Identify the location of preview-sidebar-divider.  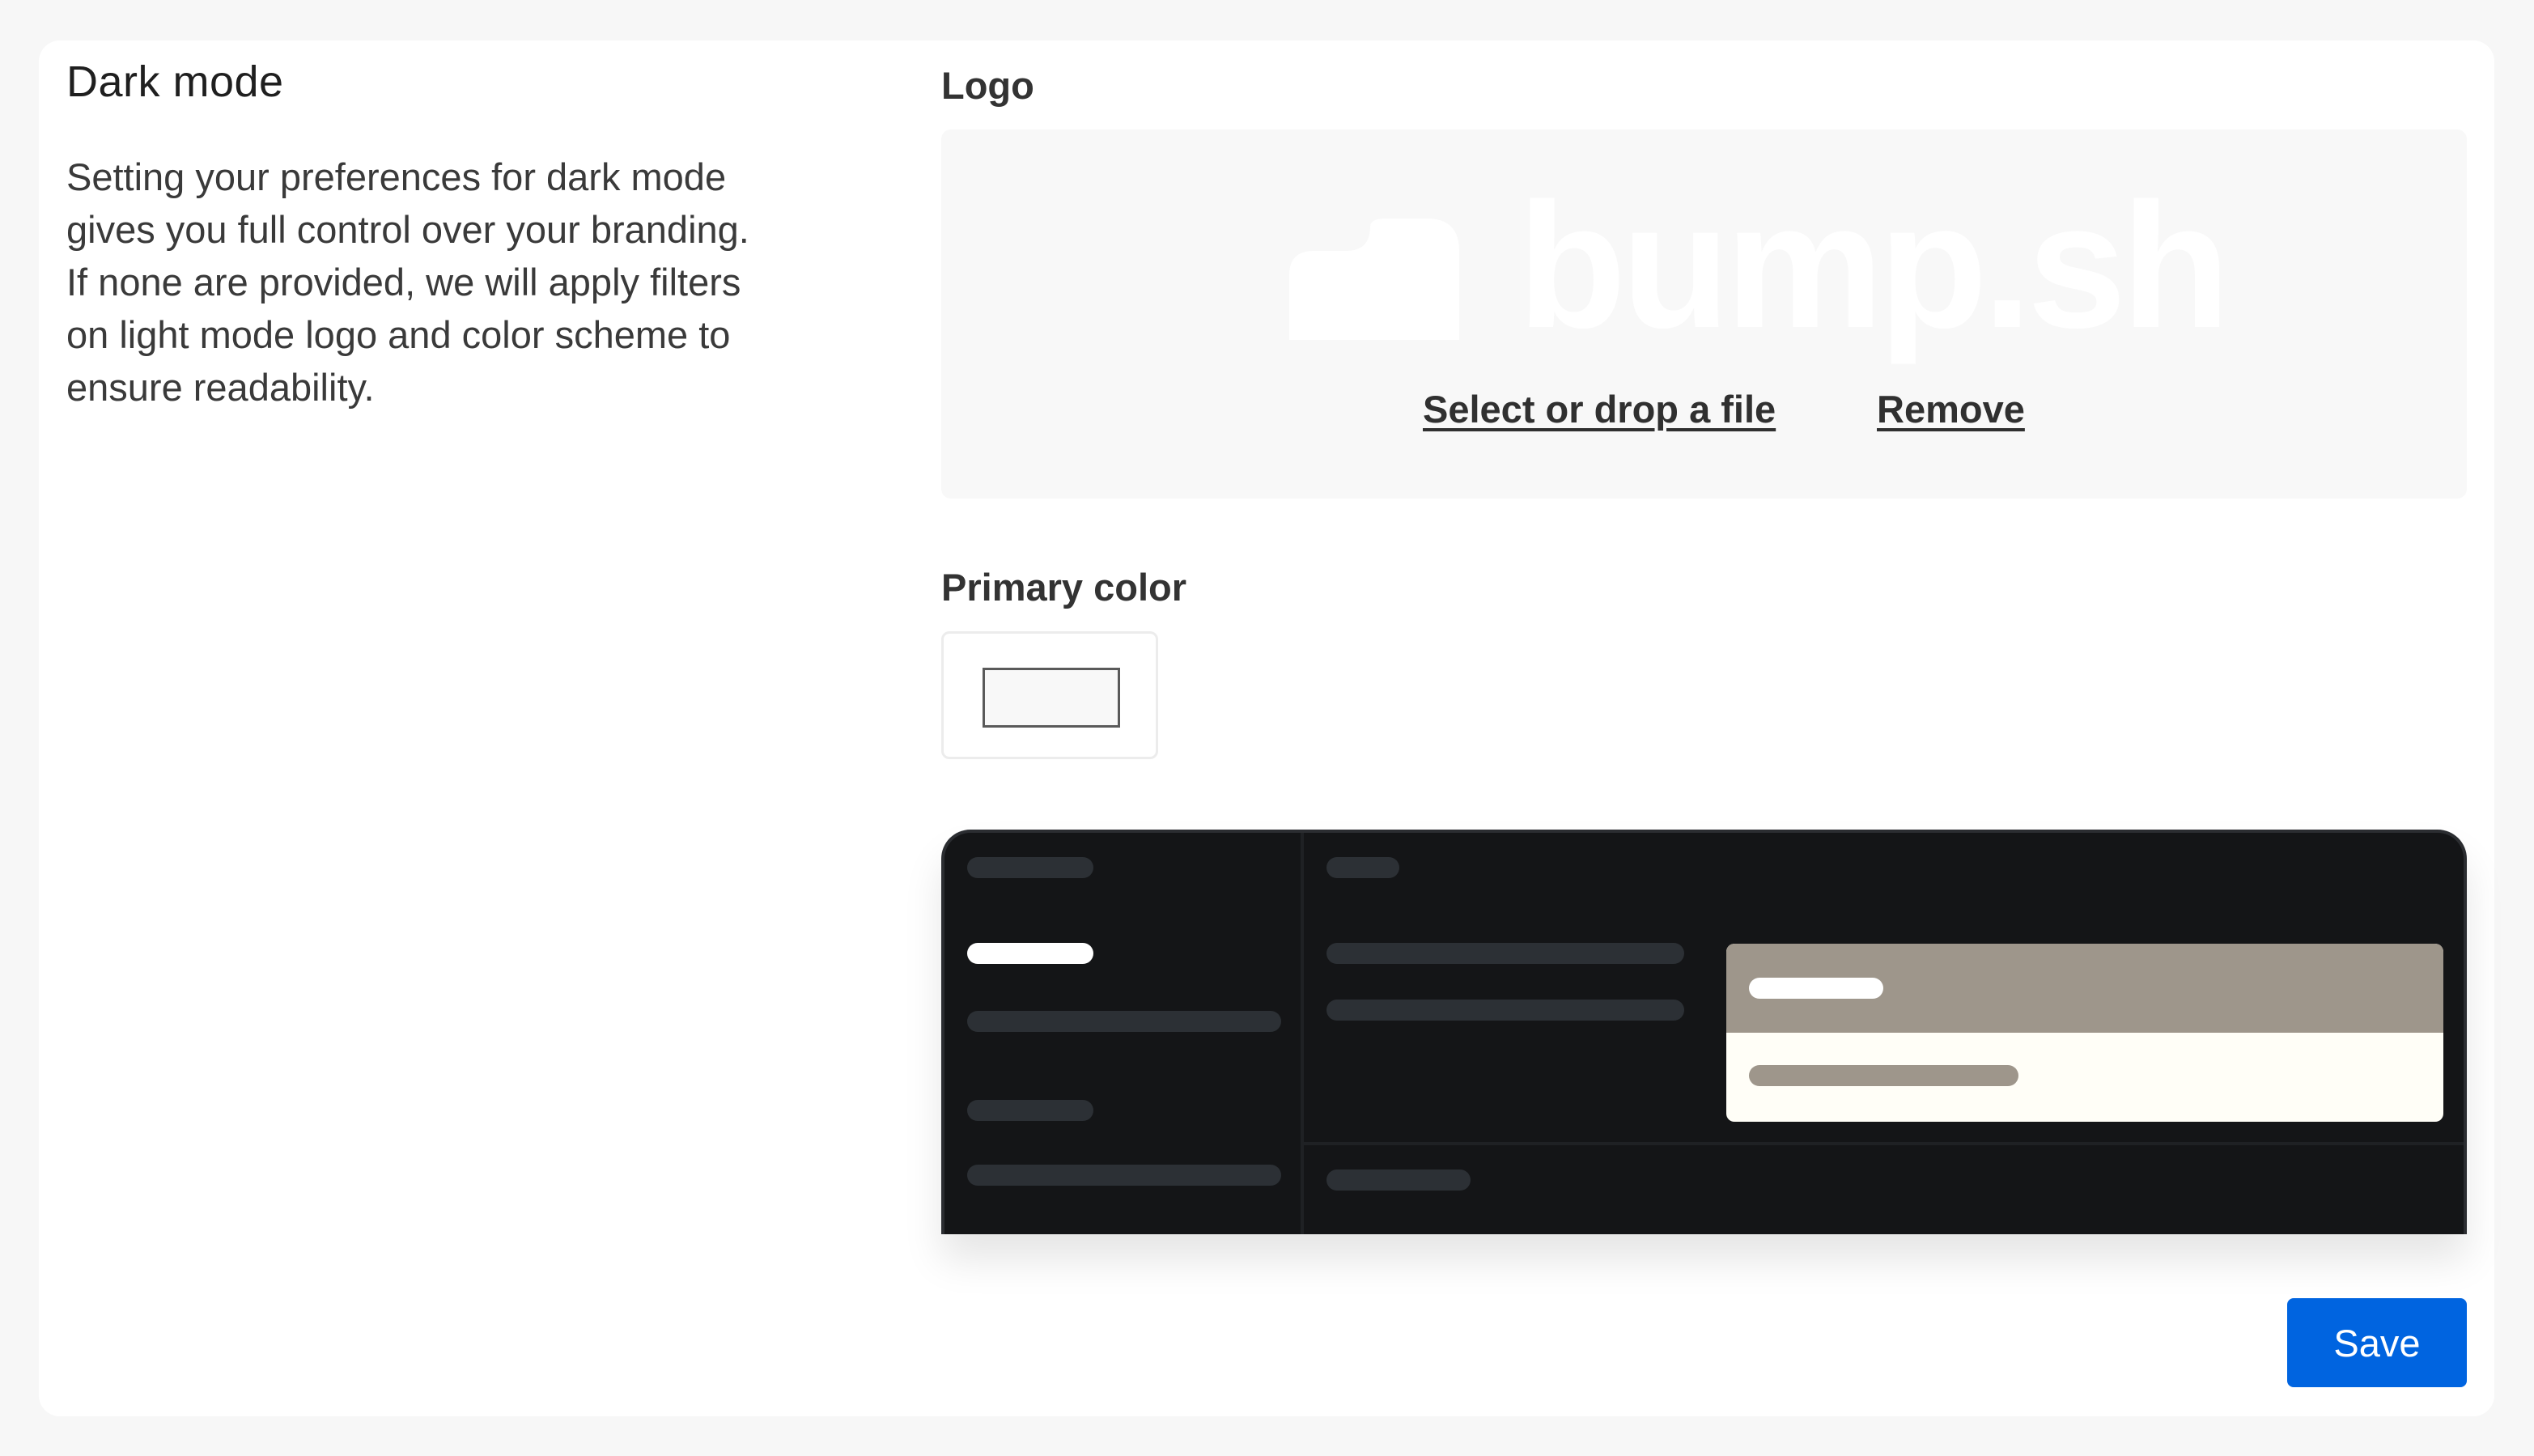
(1302, 1033).